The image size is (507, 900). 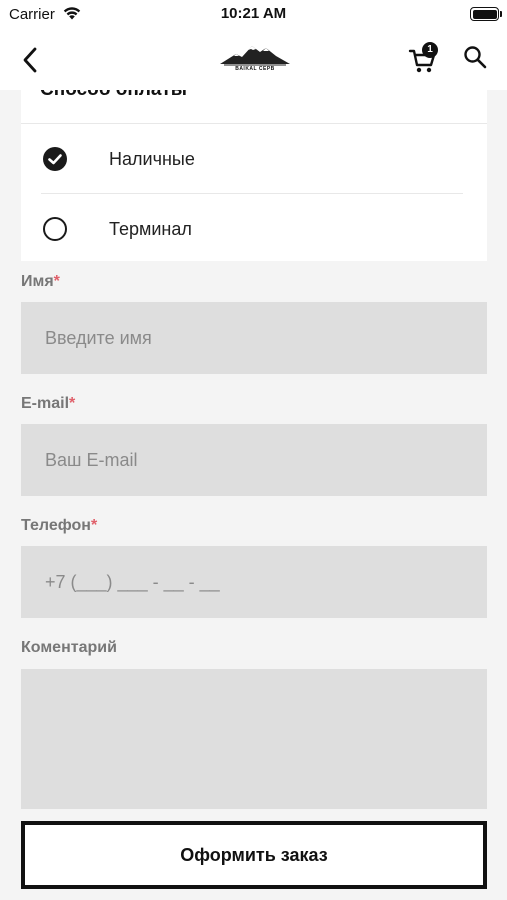 I want to click on nav-bar: BAIKAL CEPB 1, so click(x=253, y=60).